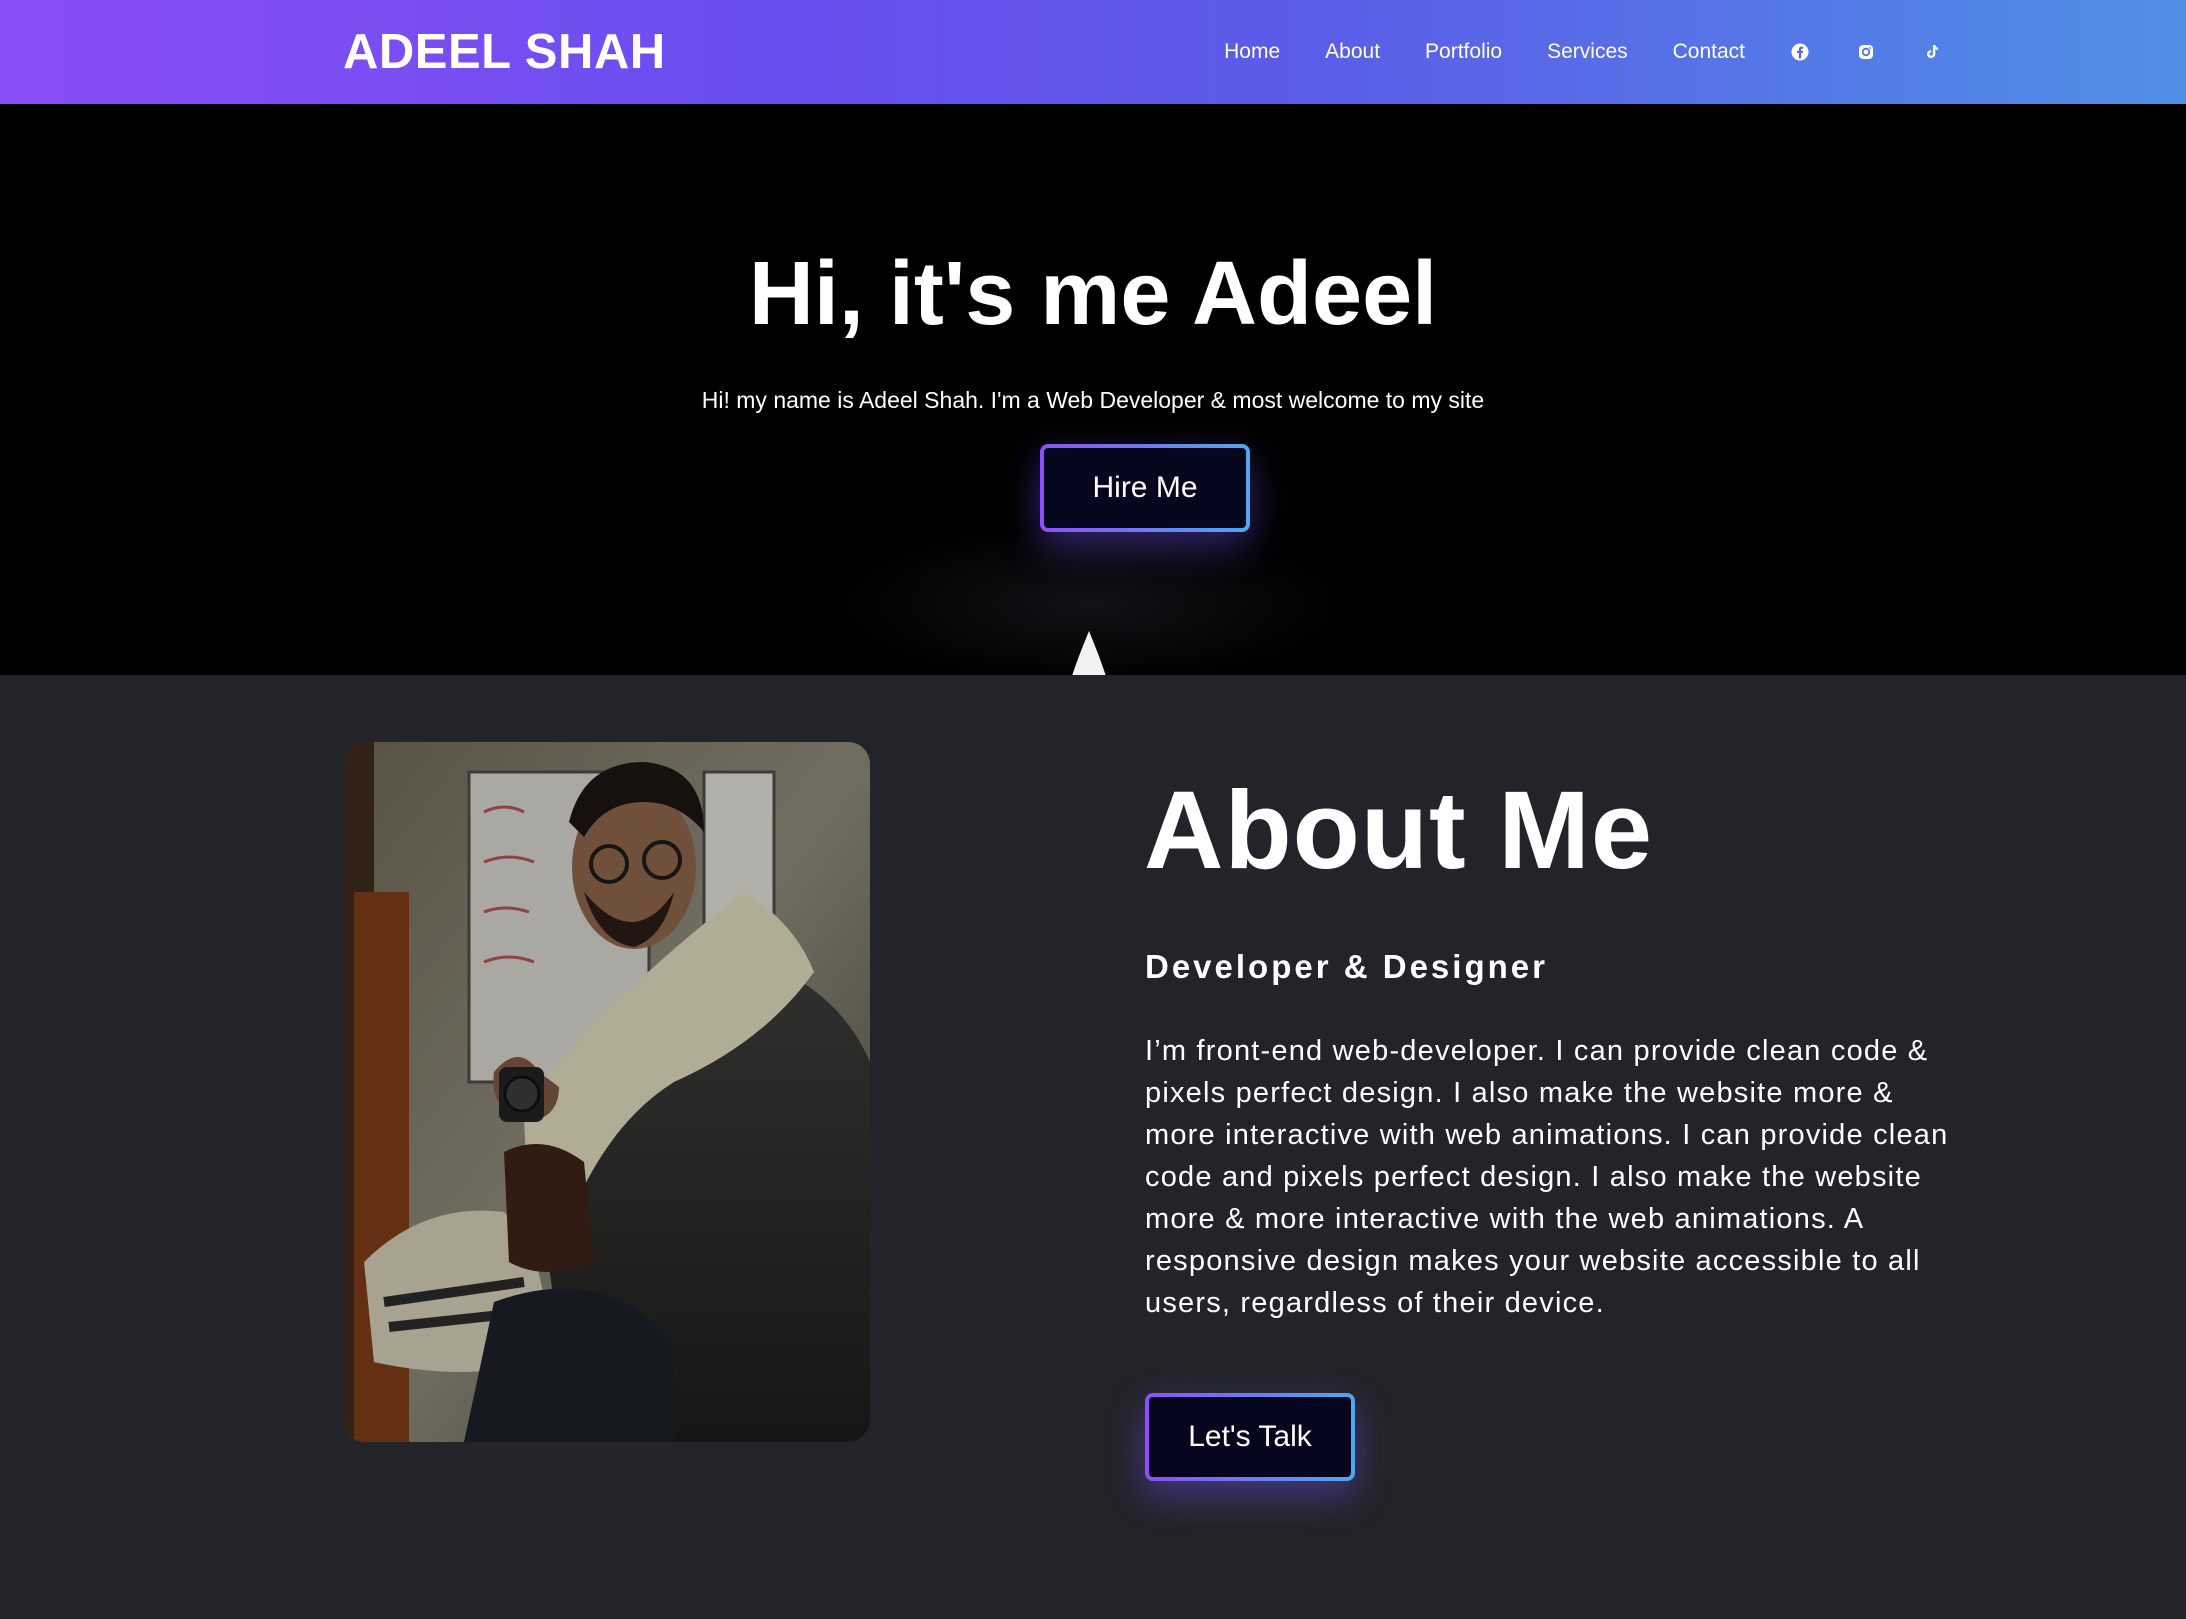  Describe the element at coordinates (1463, 52) in the screenshot. I see `nav-portfolio: Portfolio` at that location.